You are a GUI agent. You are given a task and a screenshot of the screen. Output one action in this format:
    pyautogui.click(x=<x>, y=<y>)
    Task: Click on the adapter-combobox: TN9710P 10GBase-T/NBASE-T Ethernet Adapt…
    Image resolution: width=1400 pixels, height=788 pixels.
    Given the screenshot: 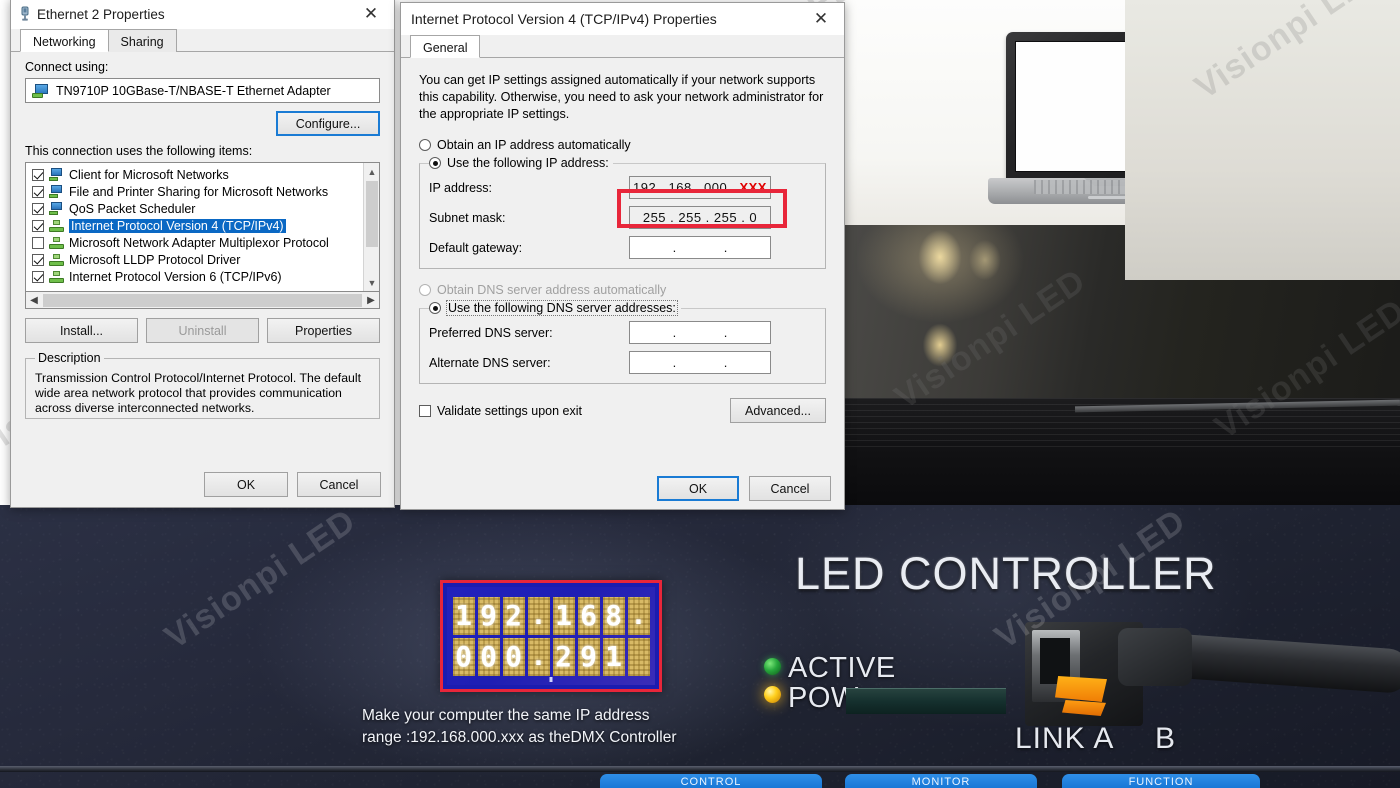 What is the action you would take?
    pyautogui.click(x=202, y=90)
    